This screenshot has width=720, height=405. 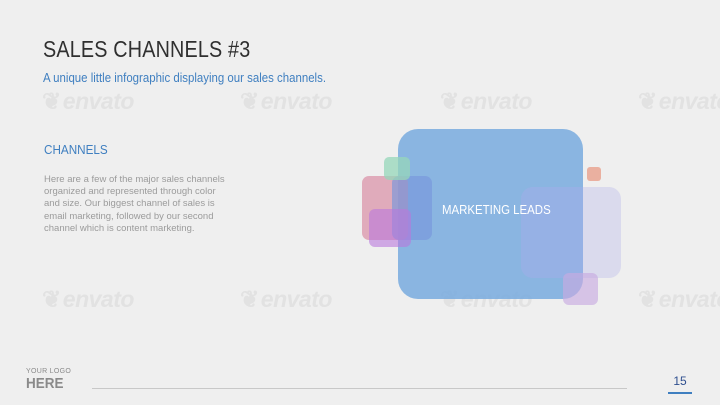 What do you see at coordinates (390, 228) in the screenshot?
I see `purple-square` at bounding box center [390, 228].